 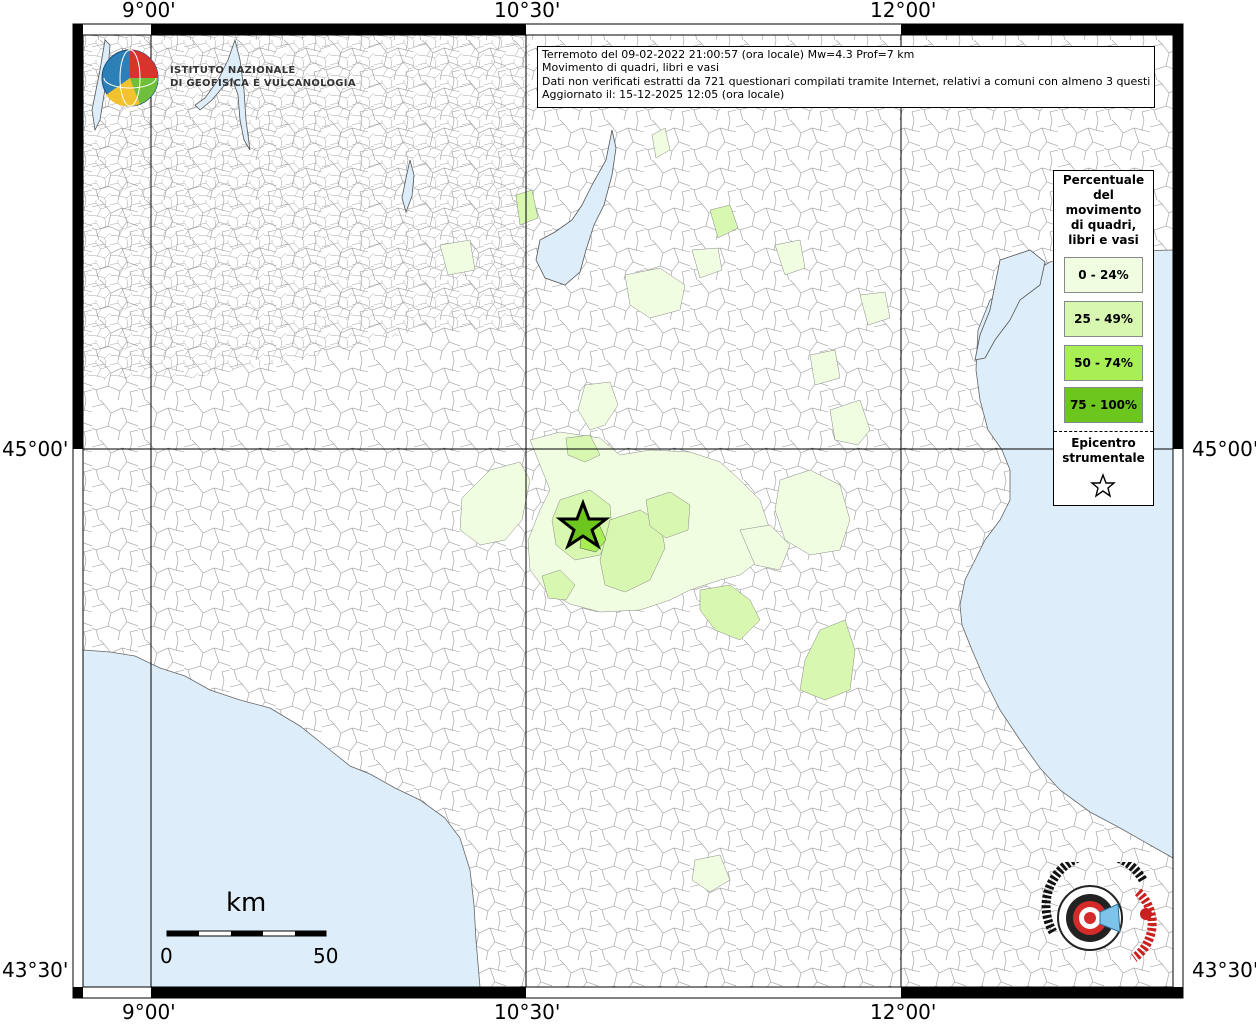 What do you see at coordinates (1099, 912) in the screenshot?
I see `haisentitoilterremoto-logo-icon` at bounding box center [1099, 912].